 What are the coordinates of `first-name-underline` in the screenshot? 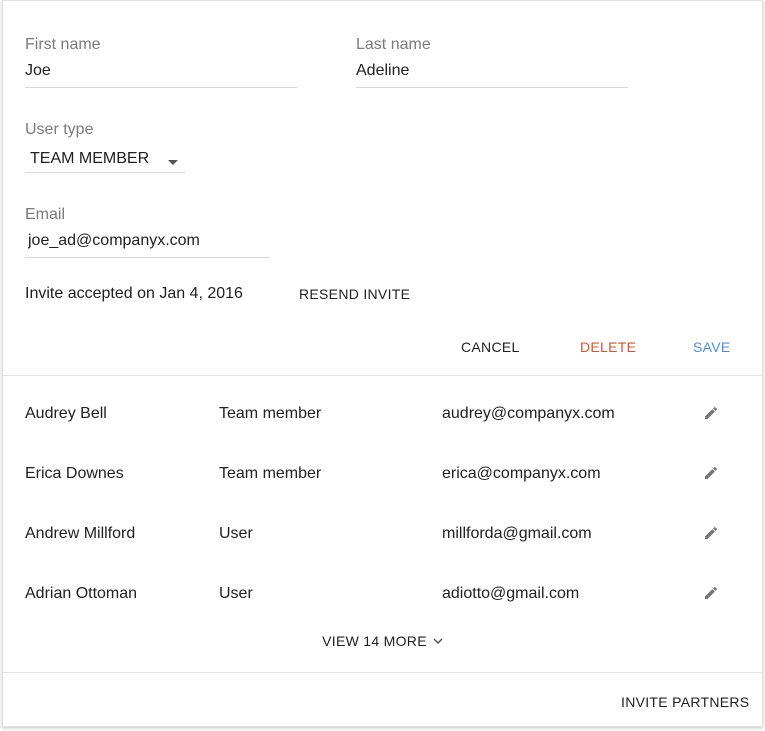 It's located at (161, 87).